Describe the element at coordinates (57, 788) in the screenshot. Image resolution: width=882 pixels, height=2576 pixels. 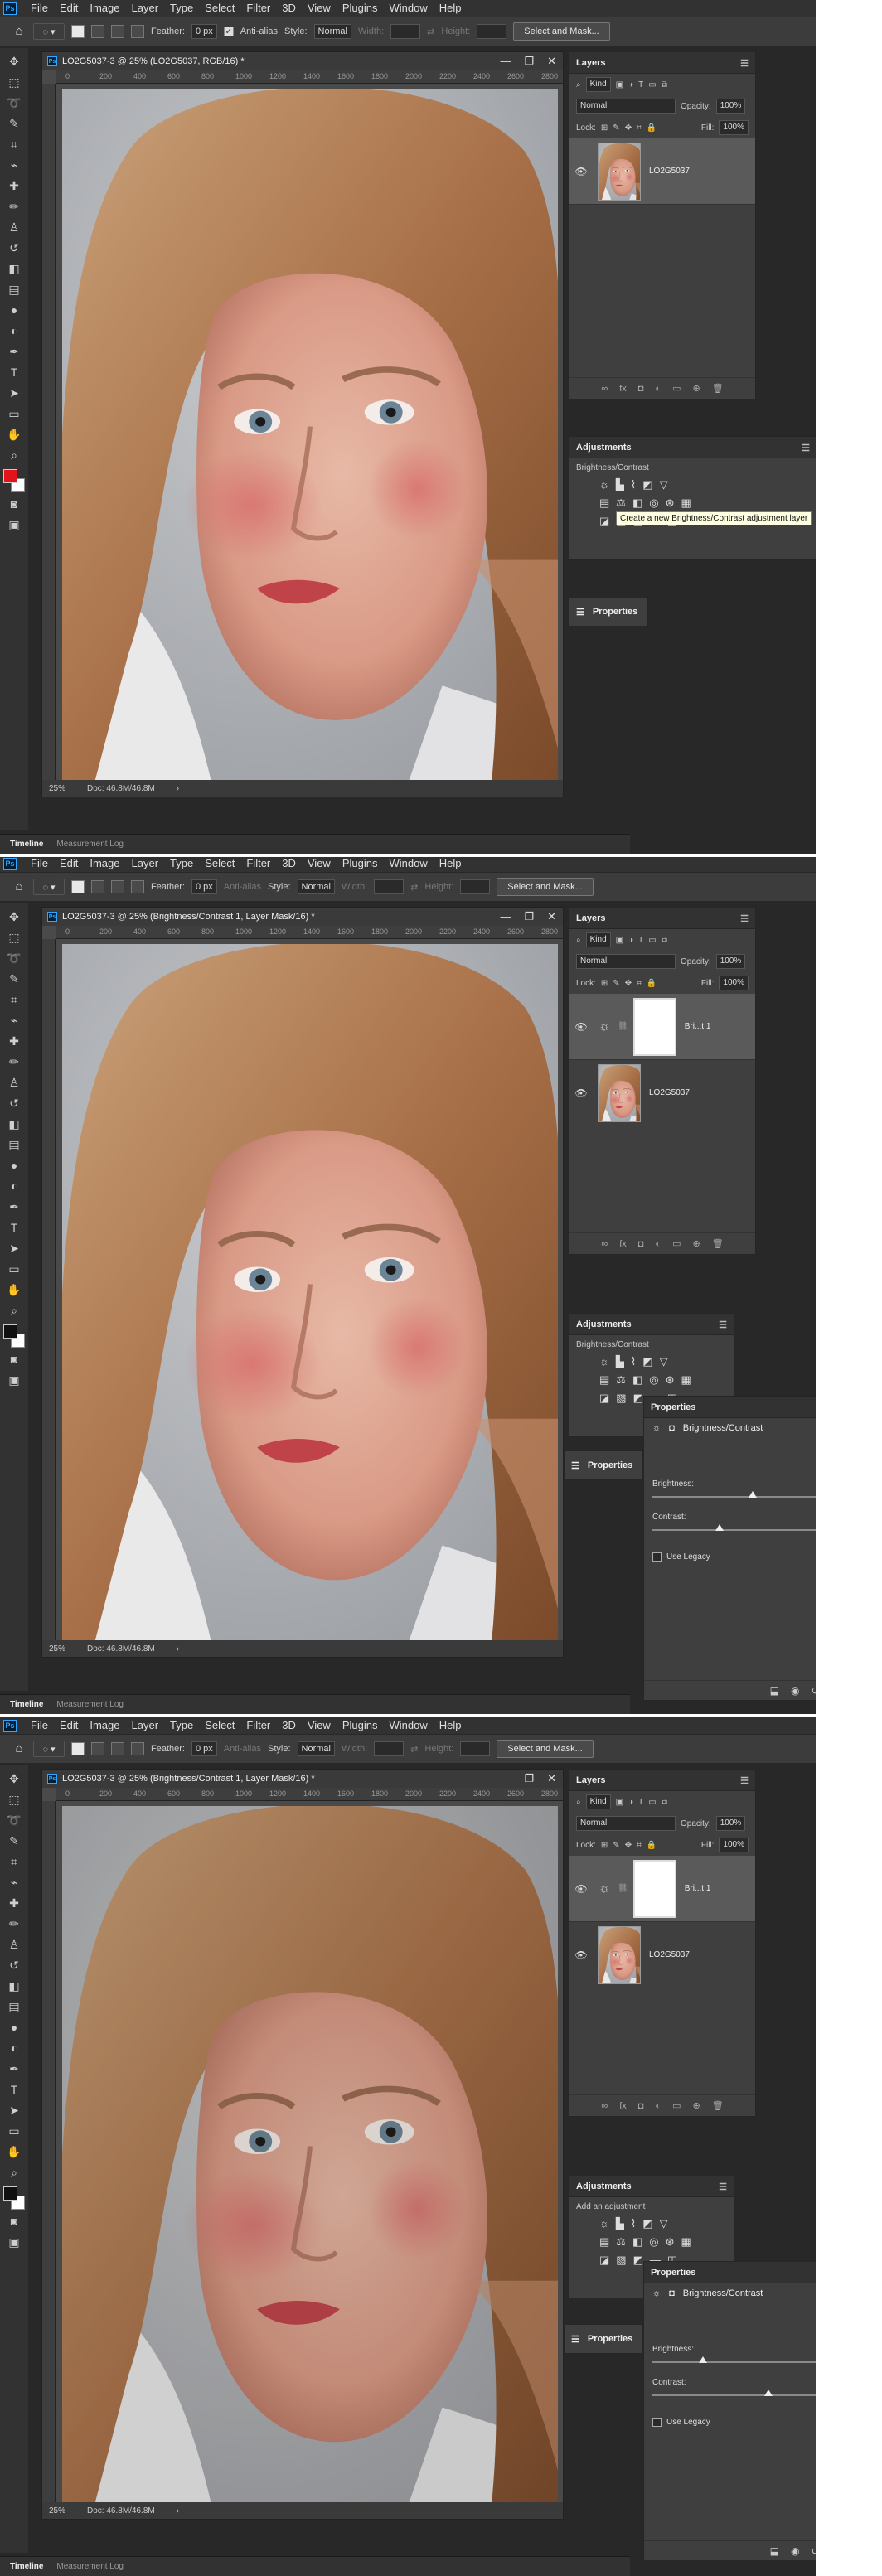
I see `zoom-level: 25%` at that location.